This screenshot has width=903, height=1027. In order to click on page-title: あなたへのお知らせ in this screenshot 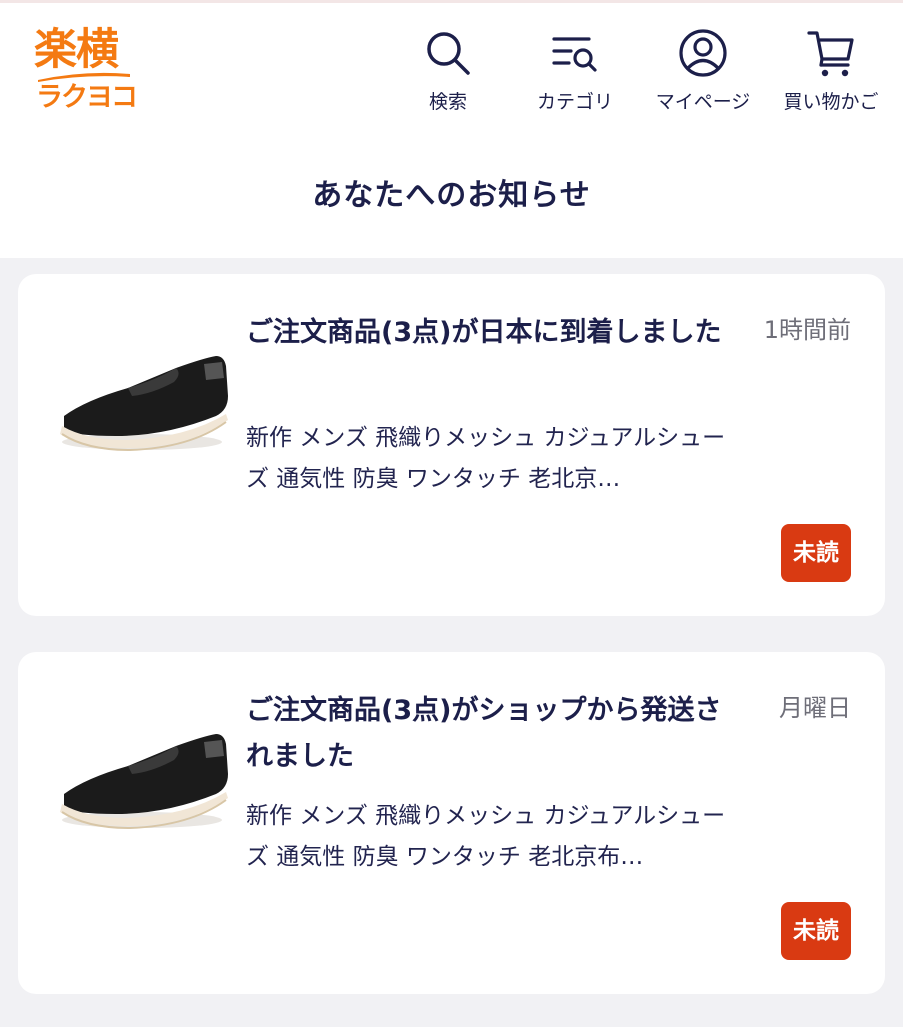, I will do `click(451, 195)`.